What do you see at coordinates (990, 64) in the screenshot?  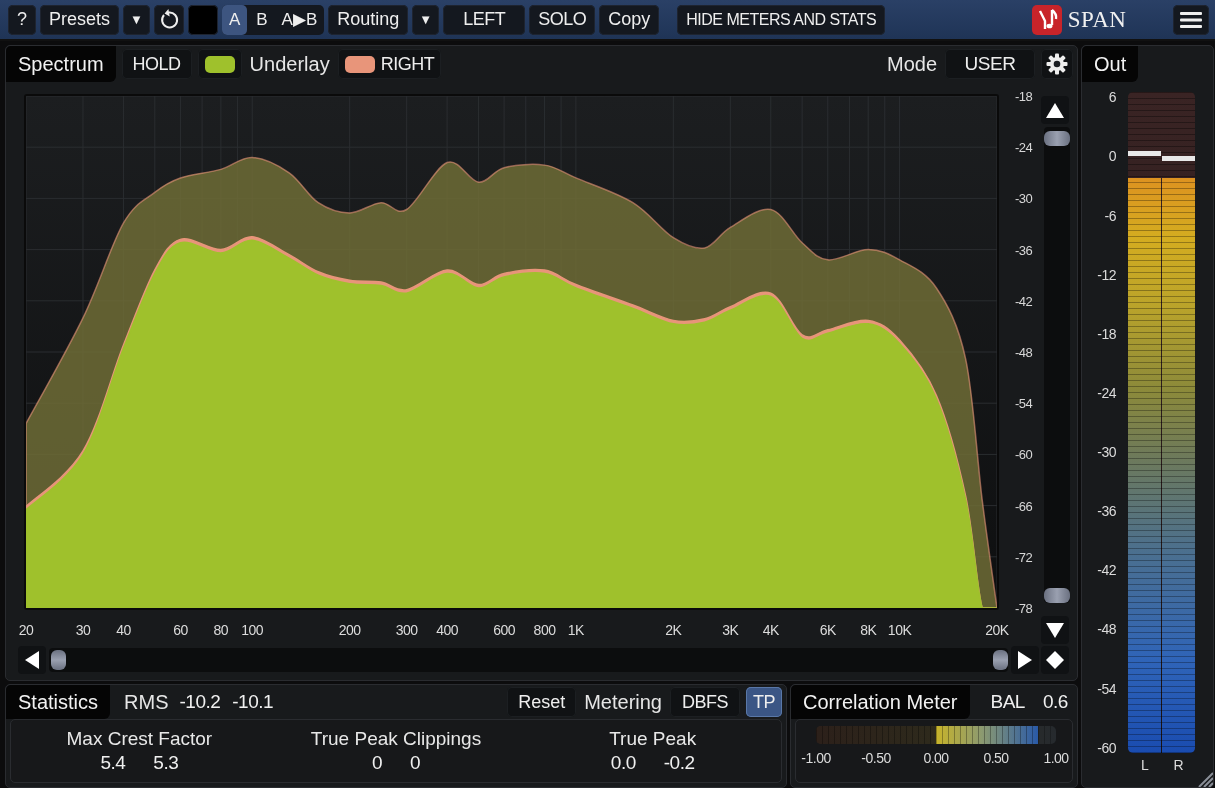 I see `mode-selector: USER` at bounding box center [990, 64].